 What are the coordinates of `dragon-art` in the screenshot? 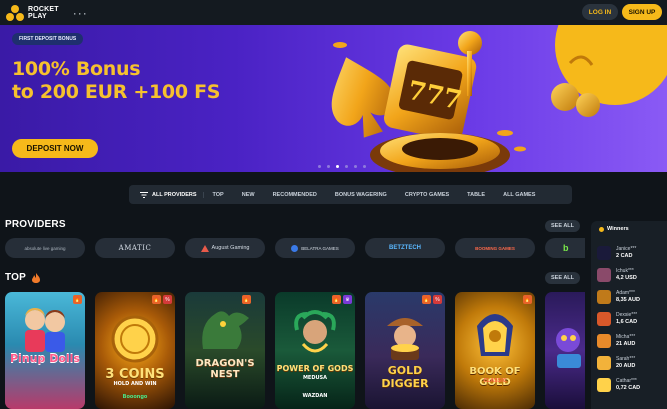 It's located at (225, 330).